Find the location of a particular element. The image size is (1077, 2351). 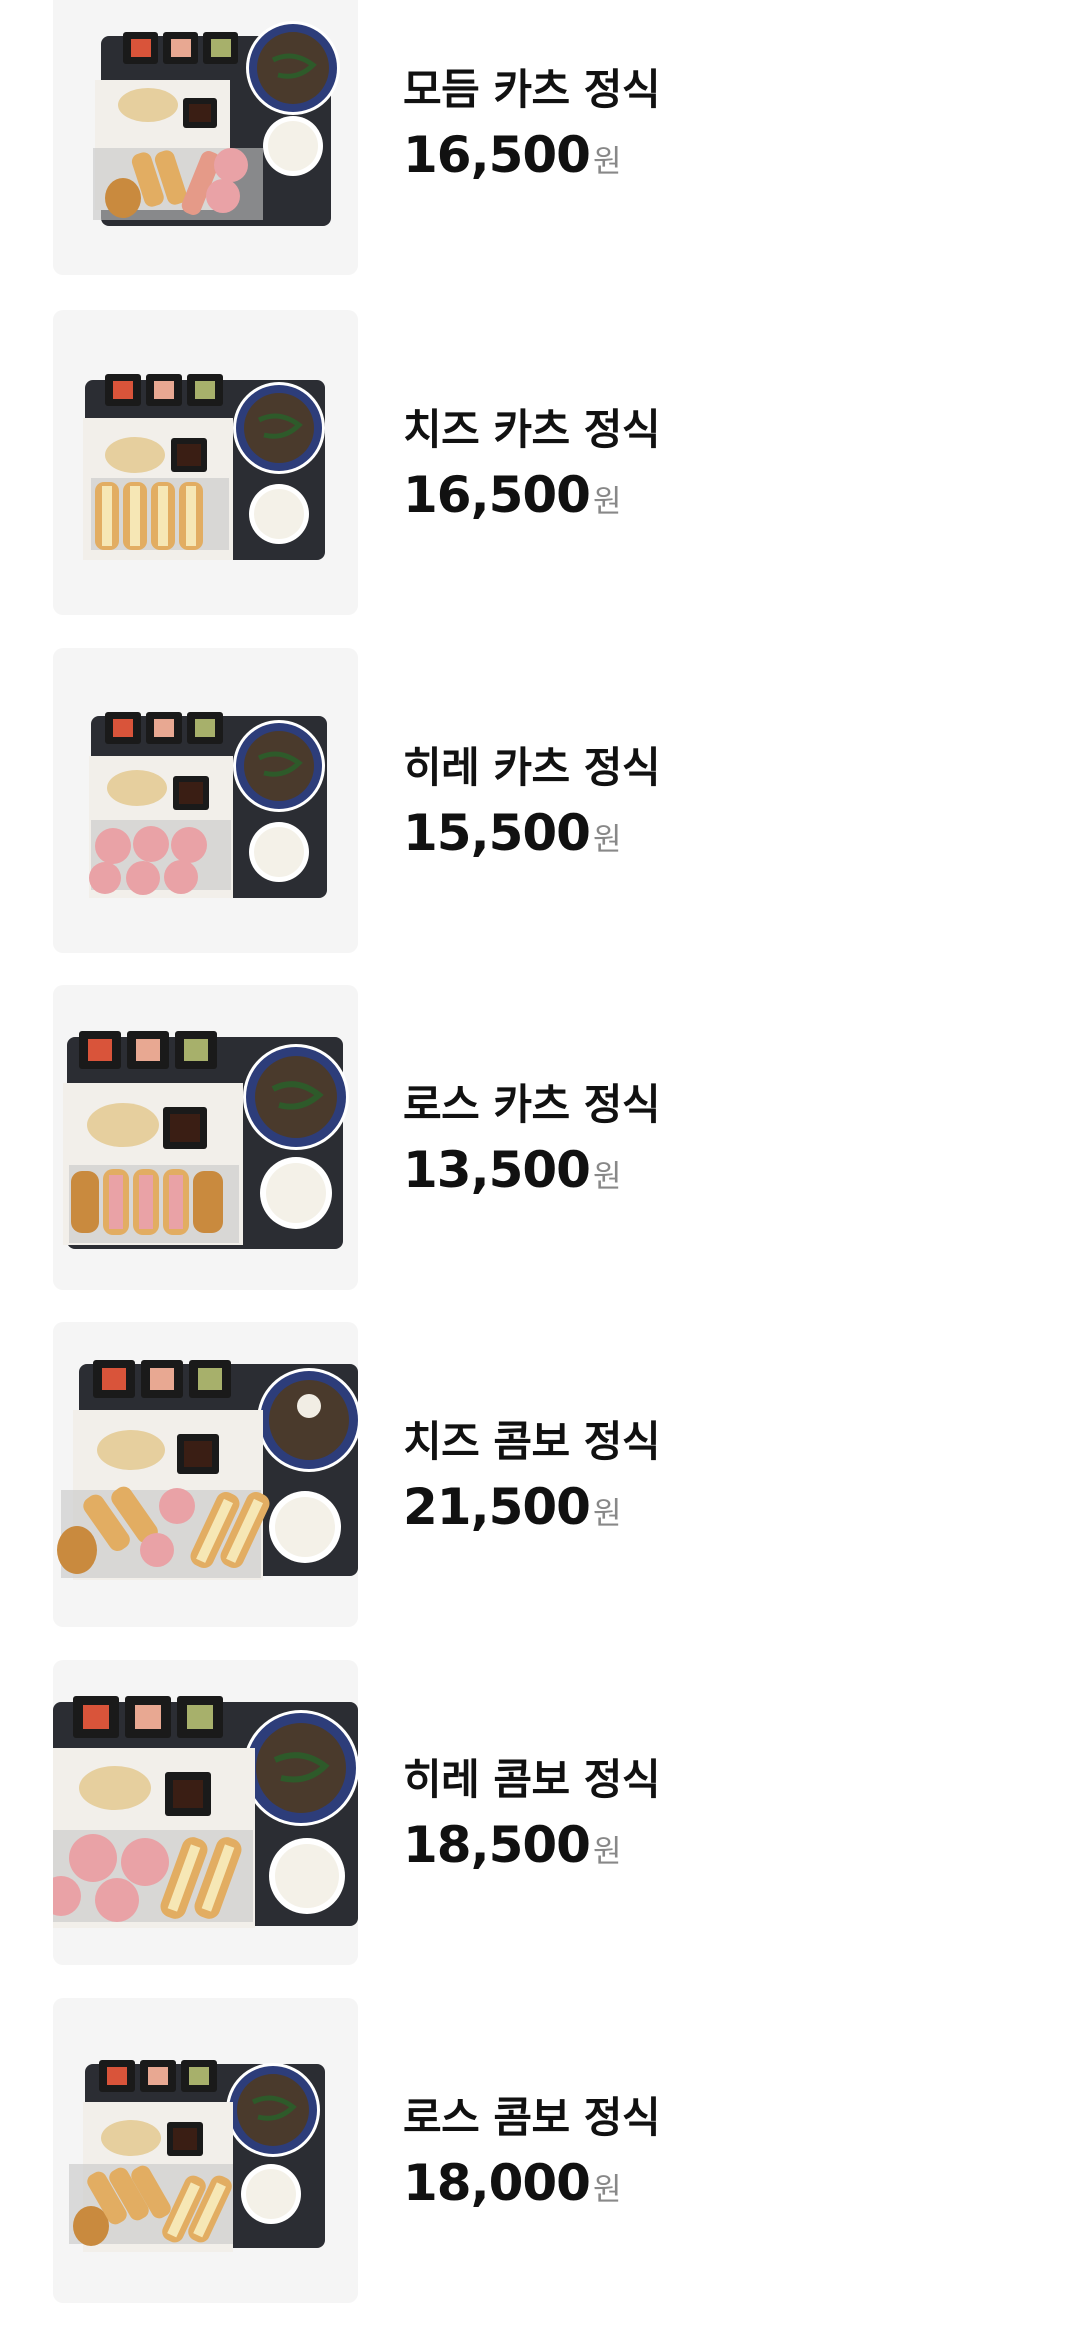

menu-item-rosu-combo-set: 로스 콤보 정식 18,000원 is located at coordinates (538, 2150).